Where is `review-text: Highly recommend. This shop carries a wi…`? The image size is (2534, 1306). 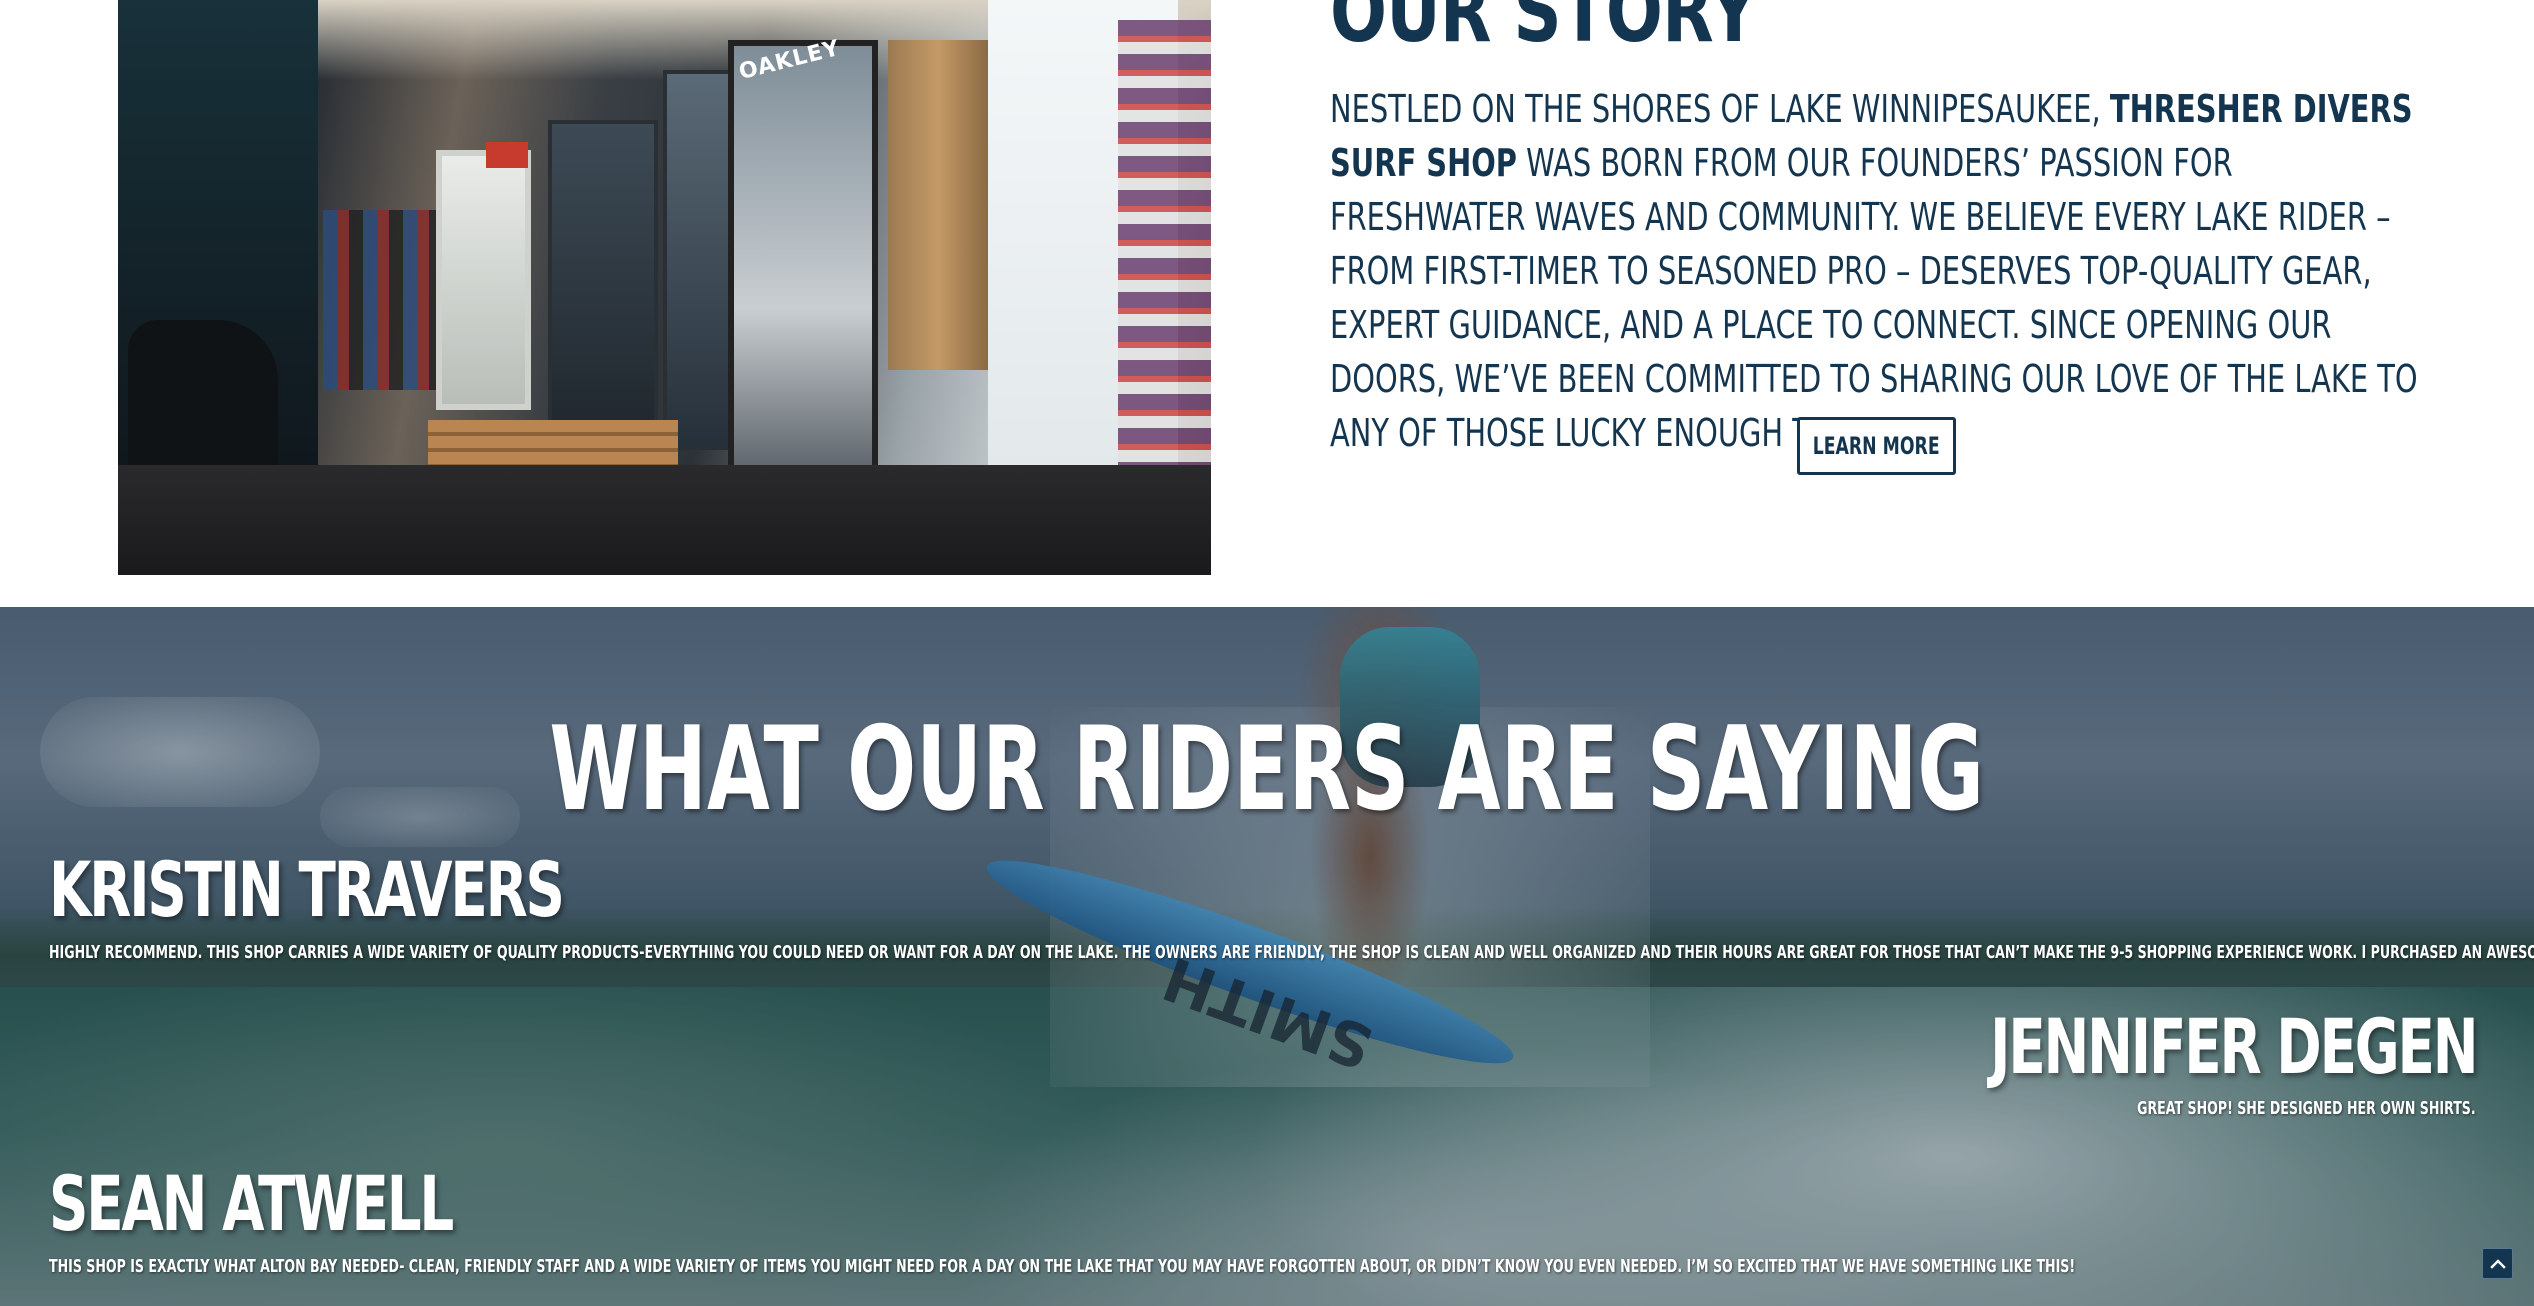
review-text: Highly recommend. This shop carries a wi… is located at coordinates (1291, 952).